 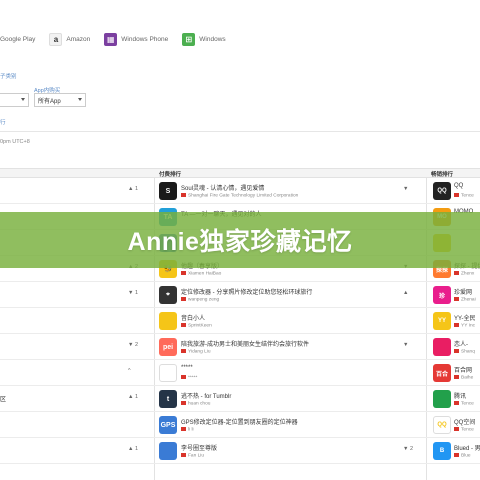 What do you see at coordinates (193, 317) in the screenshot?
I see `app-title: 音白小人` at bounding box center [193, 317].